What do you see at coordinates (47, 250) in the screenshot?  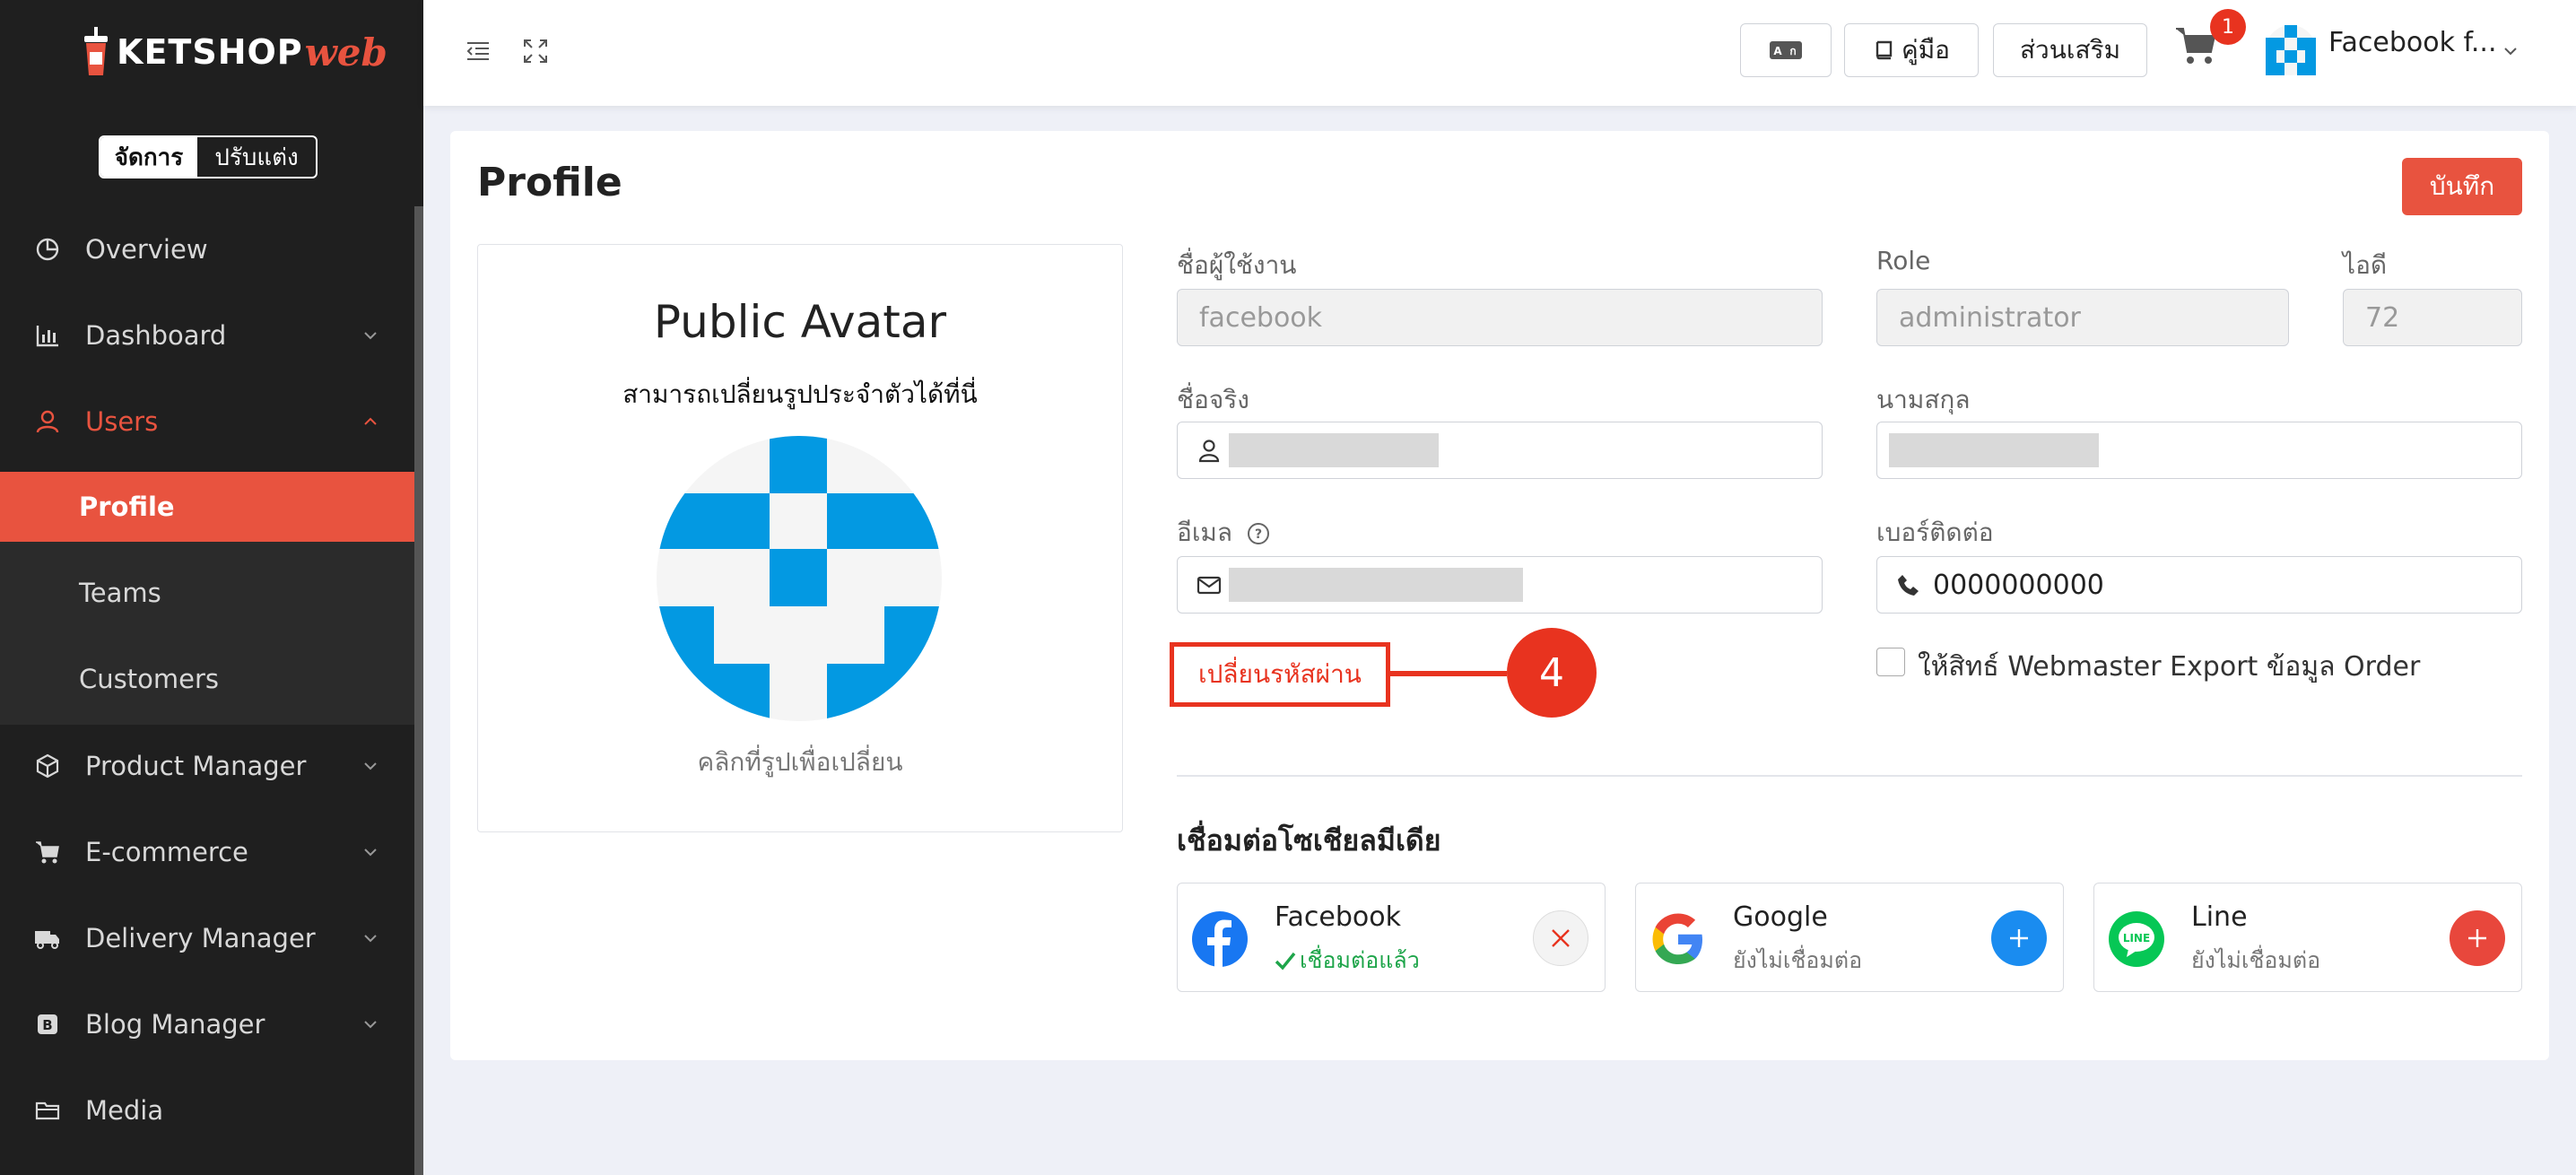 I see `pie-chart-icon` at bounding box center [47, 250].